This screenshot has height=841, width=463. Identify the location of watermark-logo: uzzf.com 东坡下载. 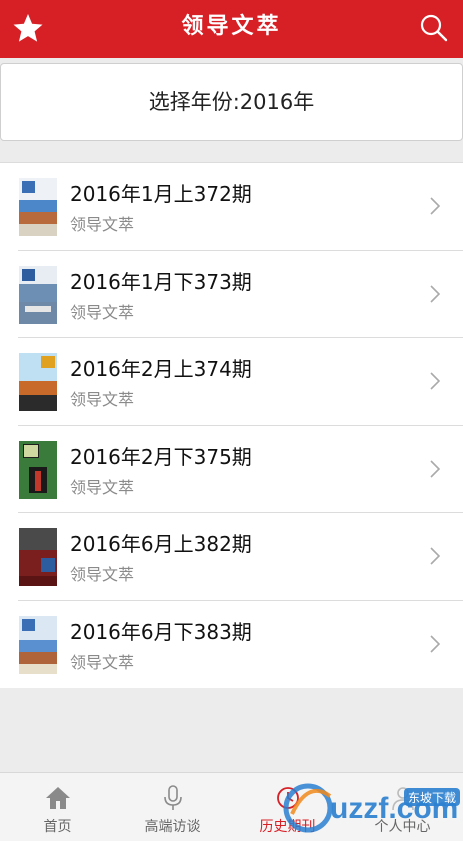
(371, 808).